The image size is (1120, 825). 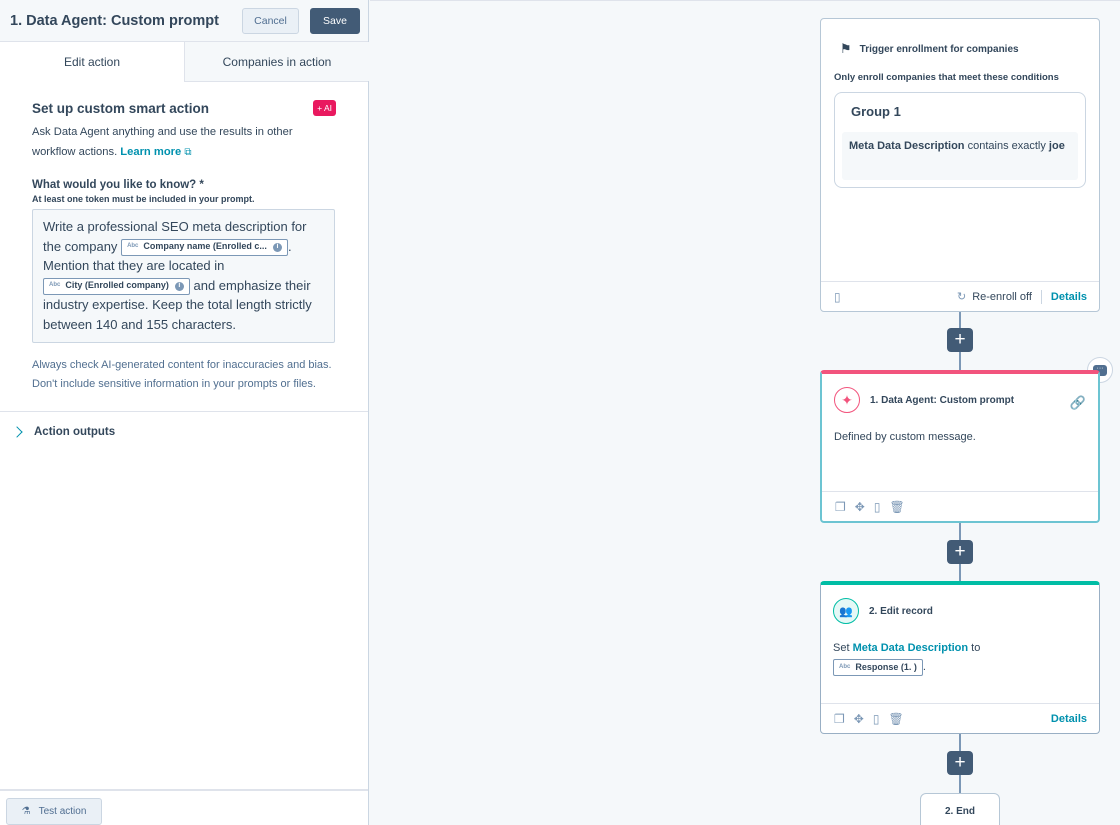 I want to click on token-response: Abc Response (1. ), so click(x=878, y=667).